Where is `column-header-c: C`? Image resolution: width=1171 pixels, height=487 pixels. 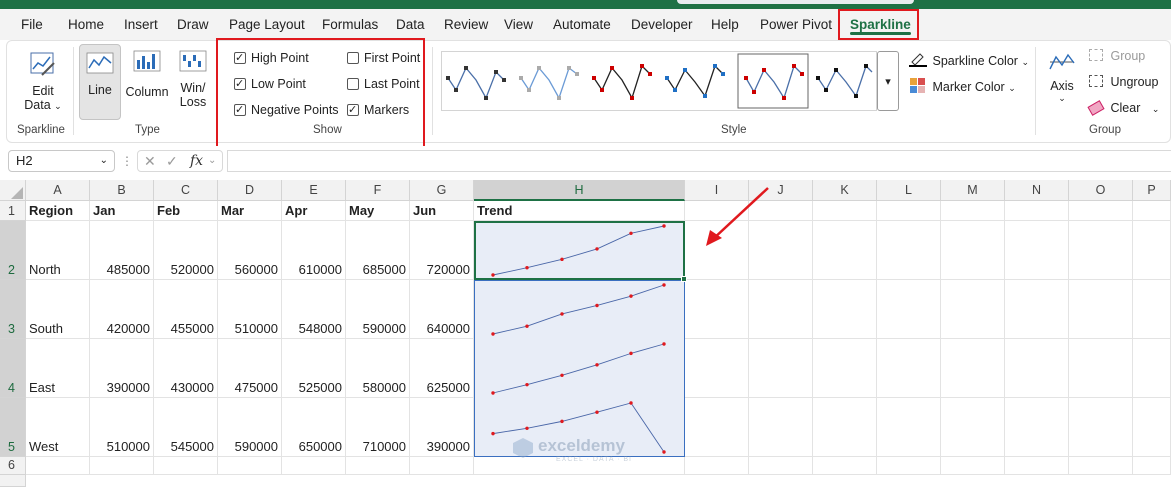 column-header-c: C is located at coordinates (186, 190).